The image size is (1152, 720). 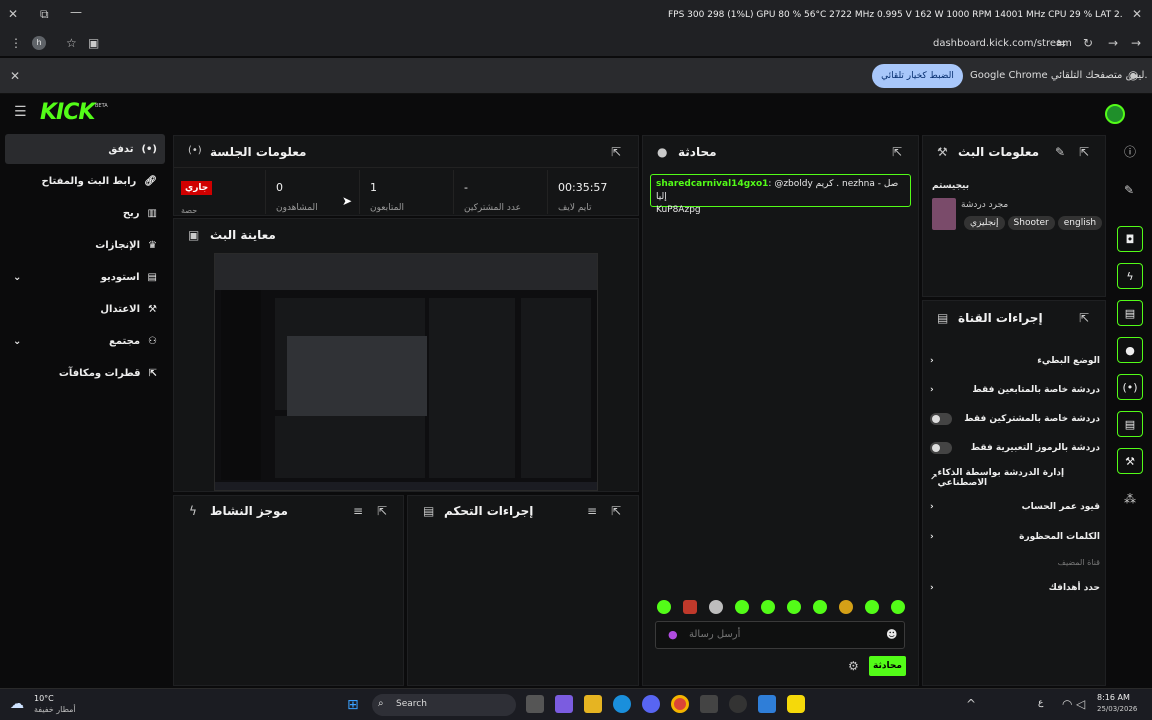 I want to click on emote-2-icon, so click(x=690, y=607).